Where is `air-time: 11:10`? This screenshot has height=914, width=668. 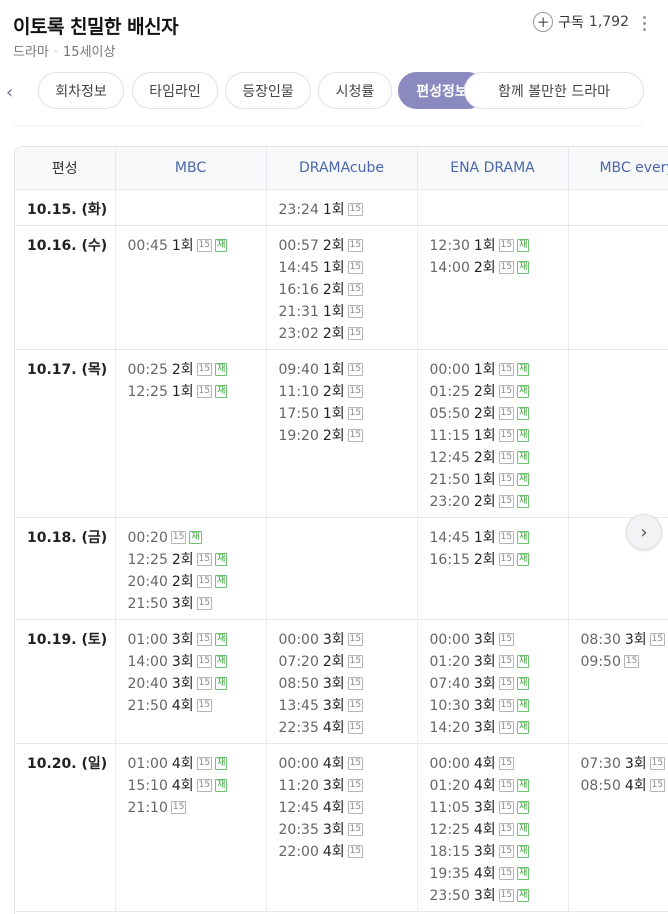
air-time: 11:10 is located at coordinates (298, 391).